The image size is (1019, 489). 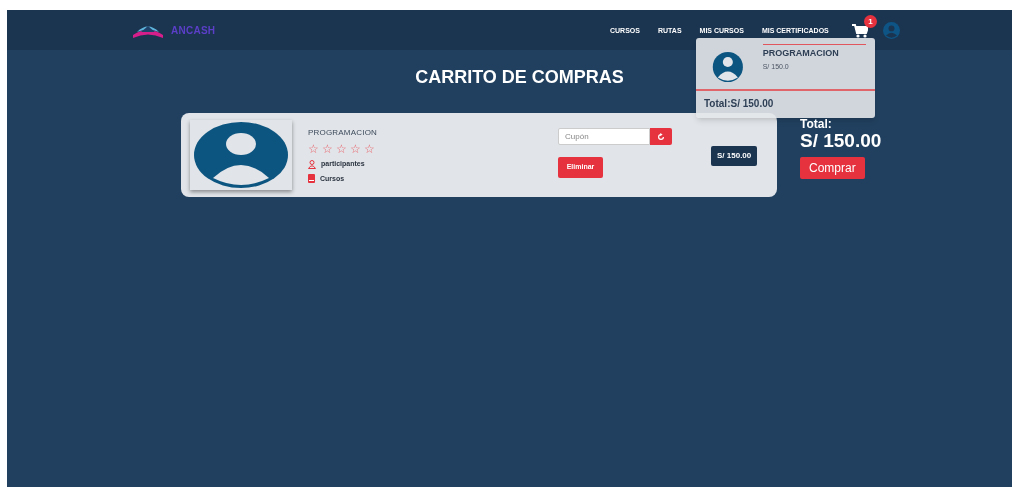 I want to click on dropdown-total: Total:S/ 150.00, so click(x=739, y=104).